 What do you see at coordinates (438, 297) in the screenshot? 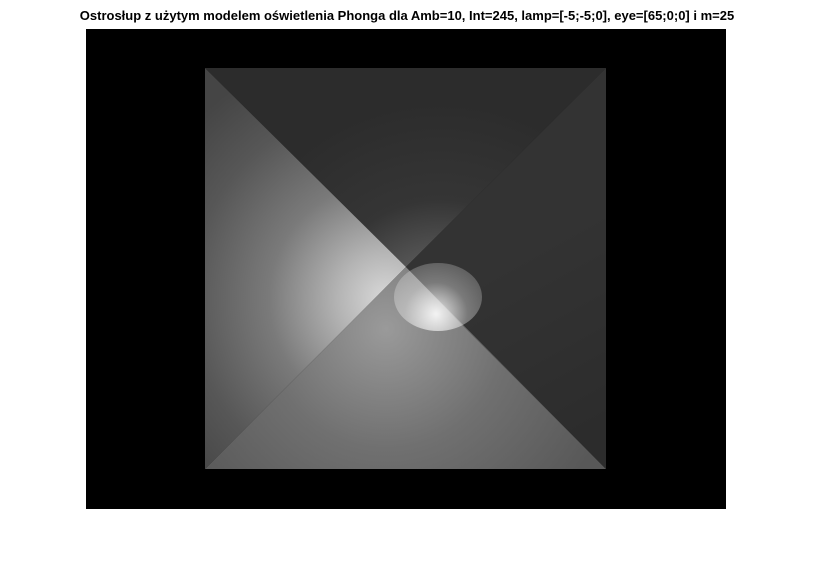
I see `specular-highlight` at bounding box center [438, 297].